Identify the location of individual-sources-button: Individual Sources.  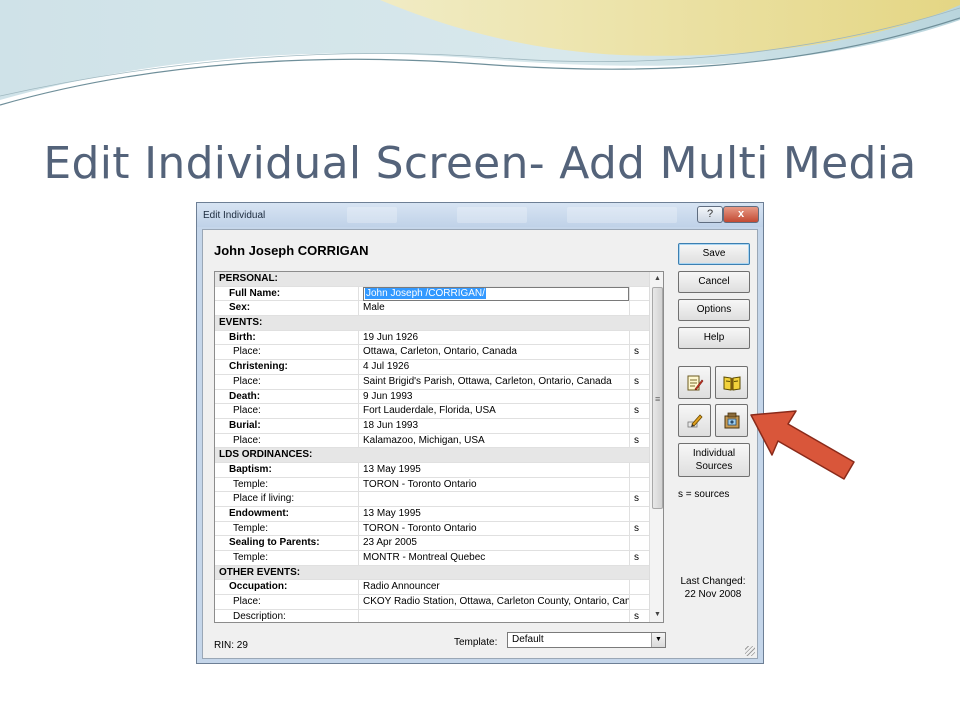
(714, 460).